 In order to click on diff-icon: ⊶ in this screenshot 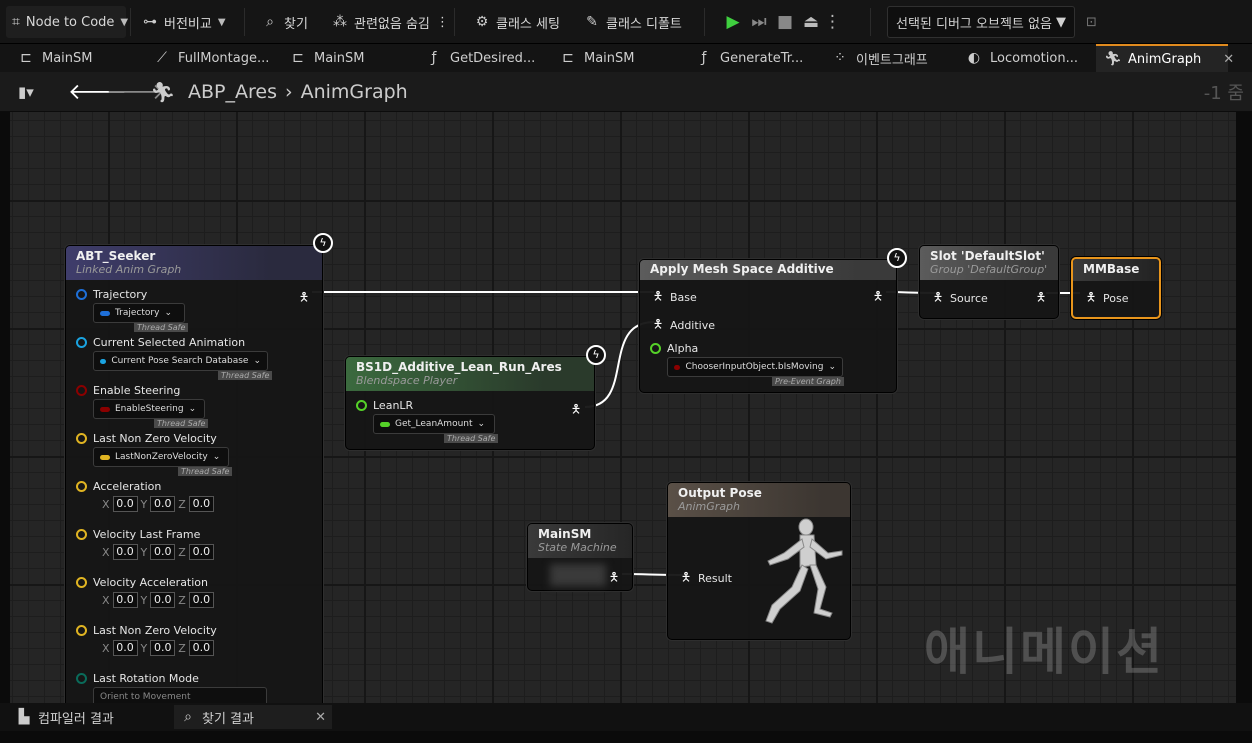, I will do `click(150, 22)`.